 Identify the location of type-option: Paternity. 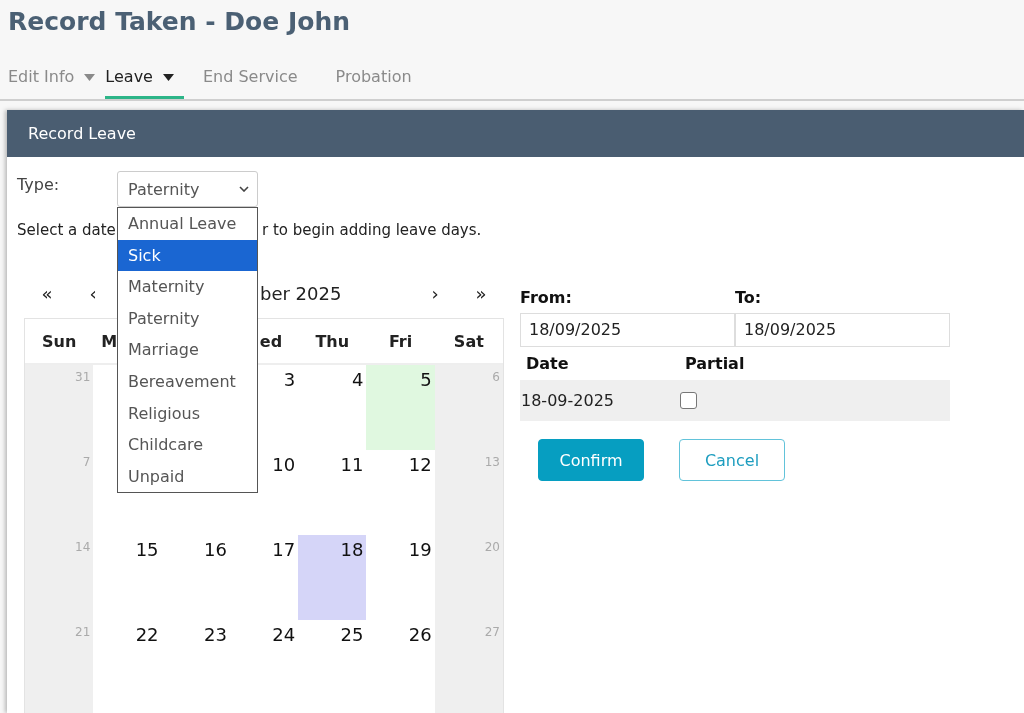
(187, 318).